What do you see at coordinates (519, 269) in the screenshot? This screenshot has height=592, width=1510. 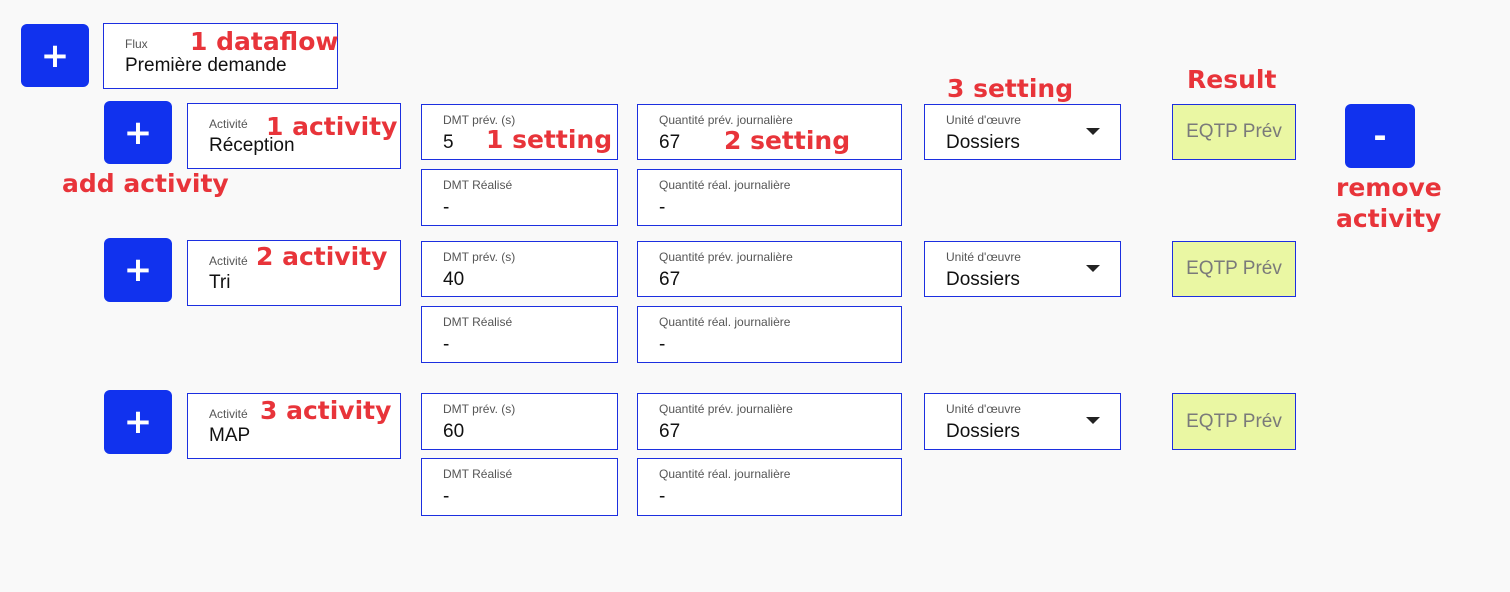 I see `dmt-prev-field: DMT prév. (s) 40` at bounding box center [519, 269].